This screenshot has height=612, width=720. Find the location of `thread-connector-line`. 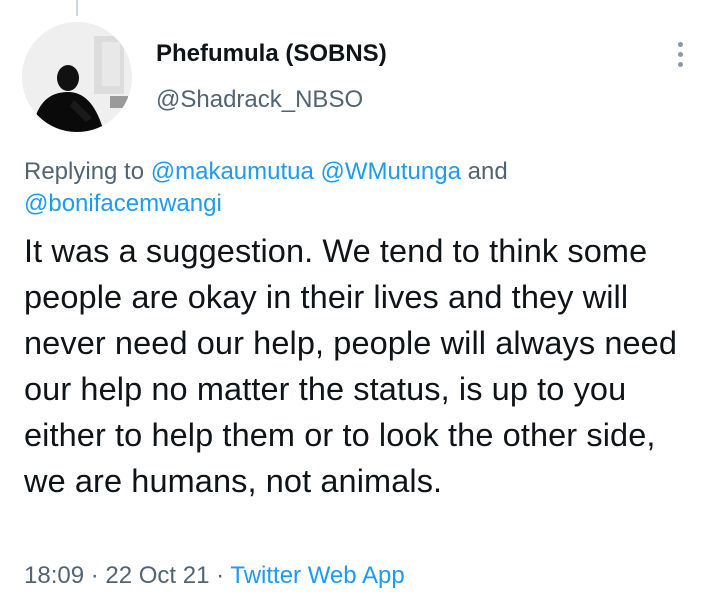

thread-connector-line is located at coordinates (77, 8).